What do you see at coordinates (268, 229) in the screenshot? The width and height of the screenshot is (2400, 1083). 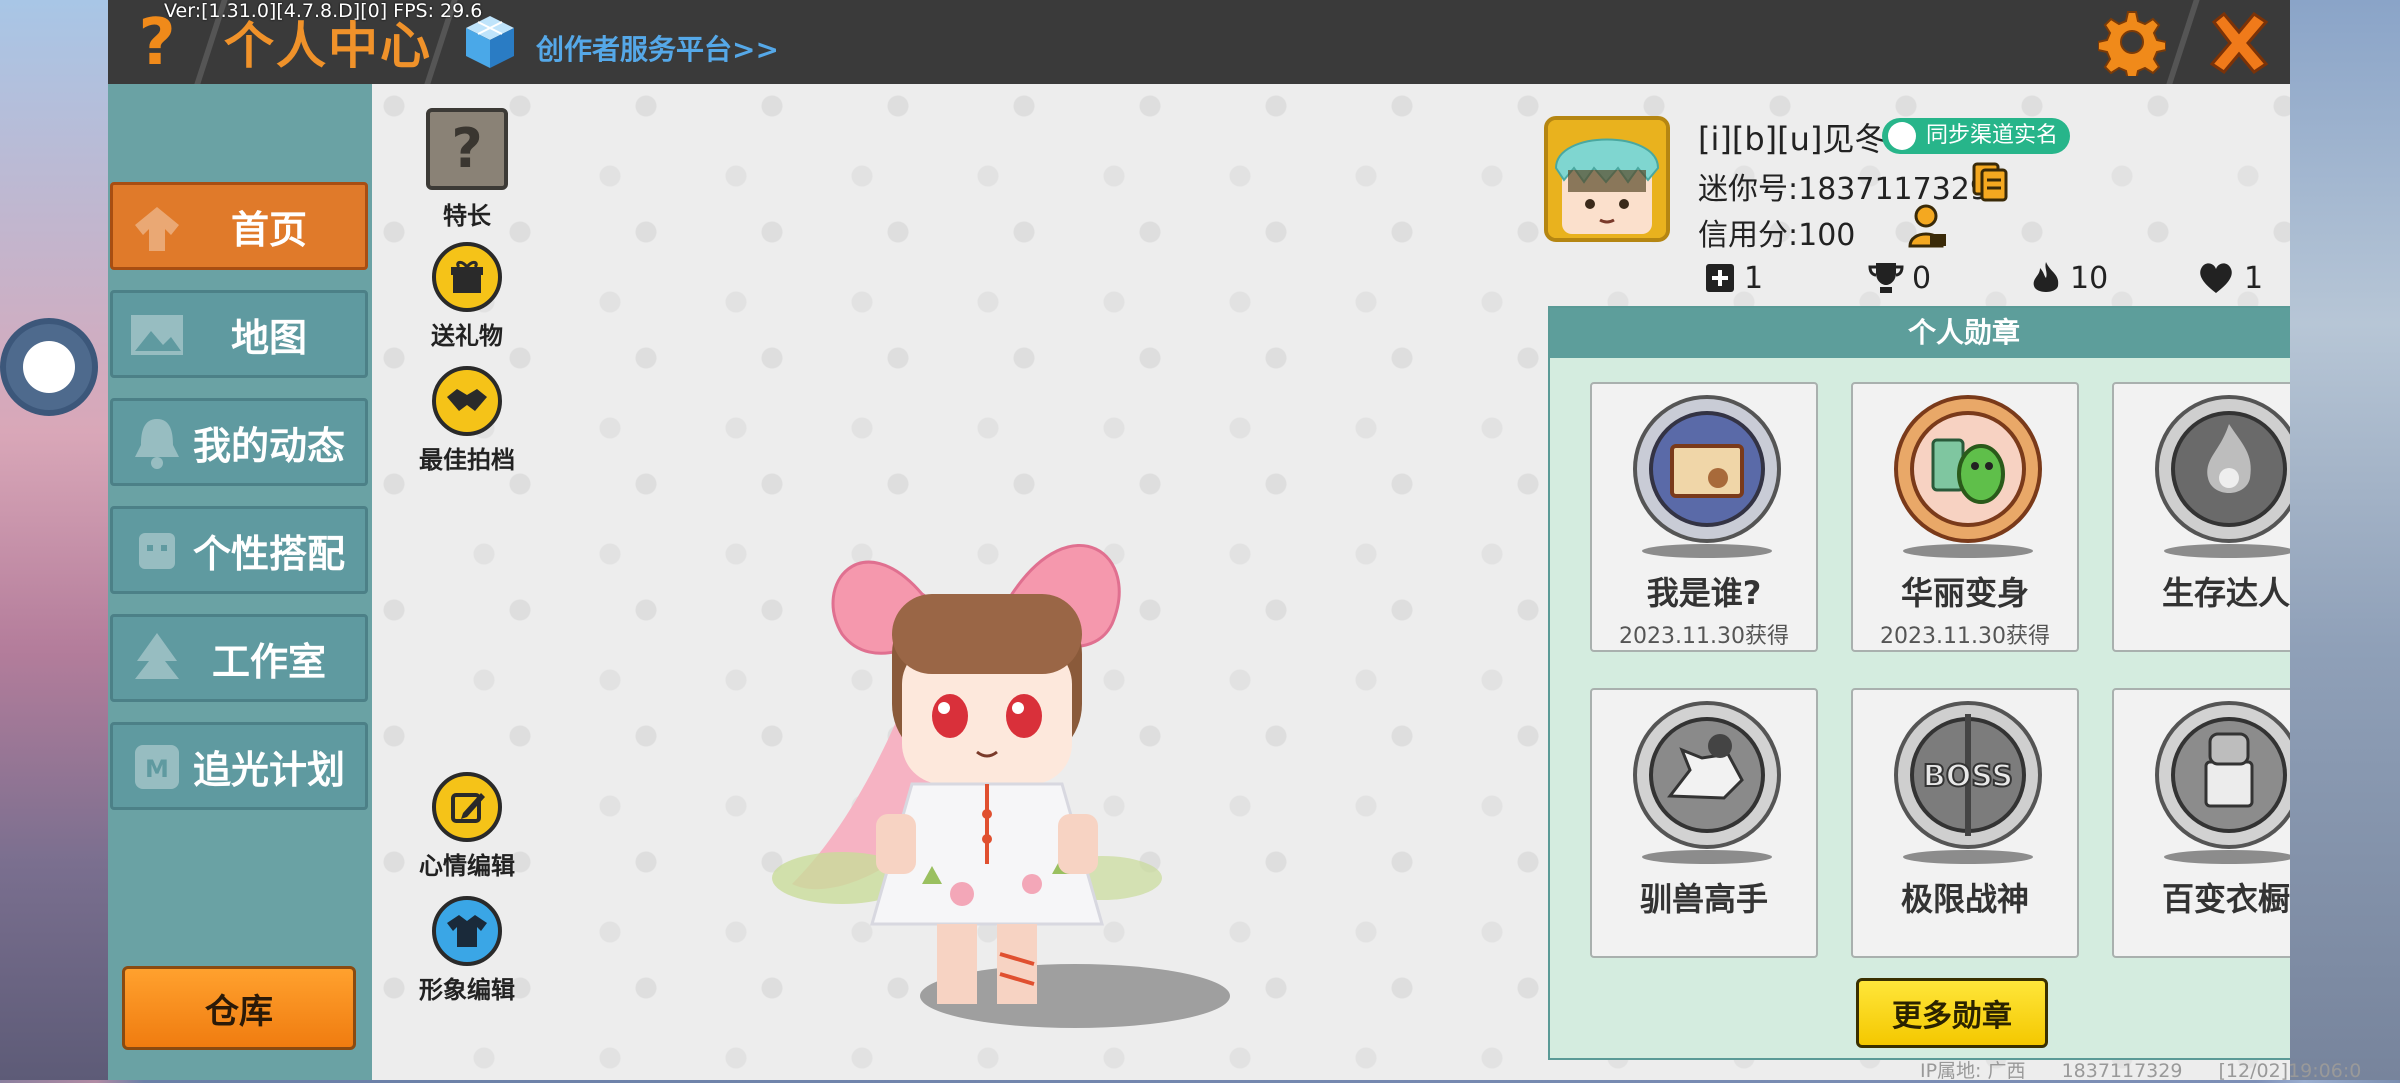 I see `sidebar-item-label: 首页` at bounding box center [268, 229].